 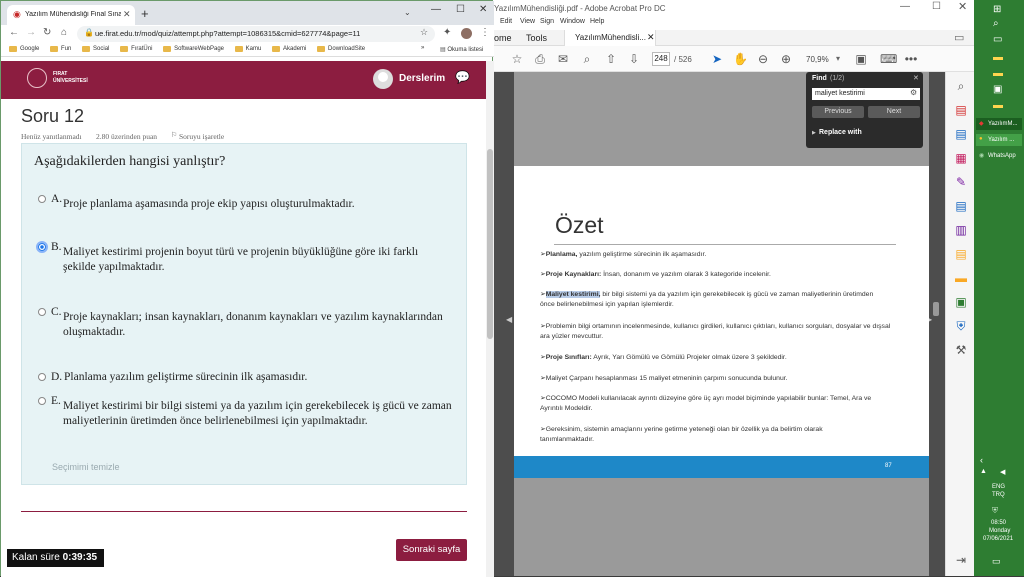 I want to click on profile-avatar, so click(x=466, y=33).